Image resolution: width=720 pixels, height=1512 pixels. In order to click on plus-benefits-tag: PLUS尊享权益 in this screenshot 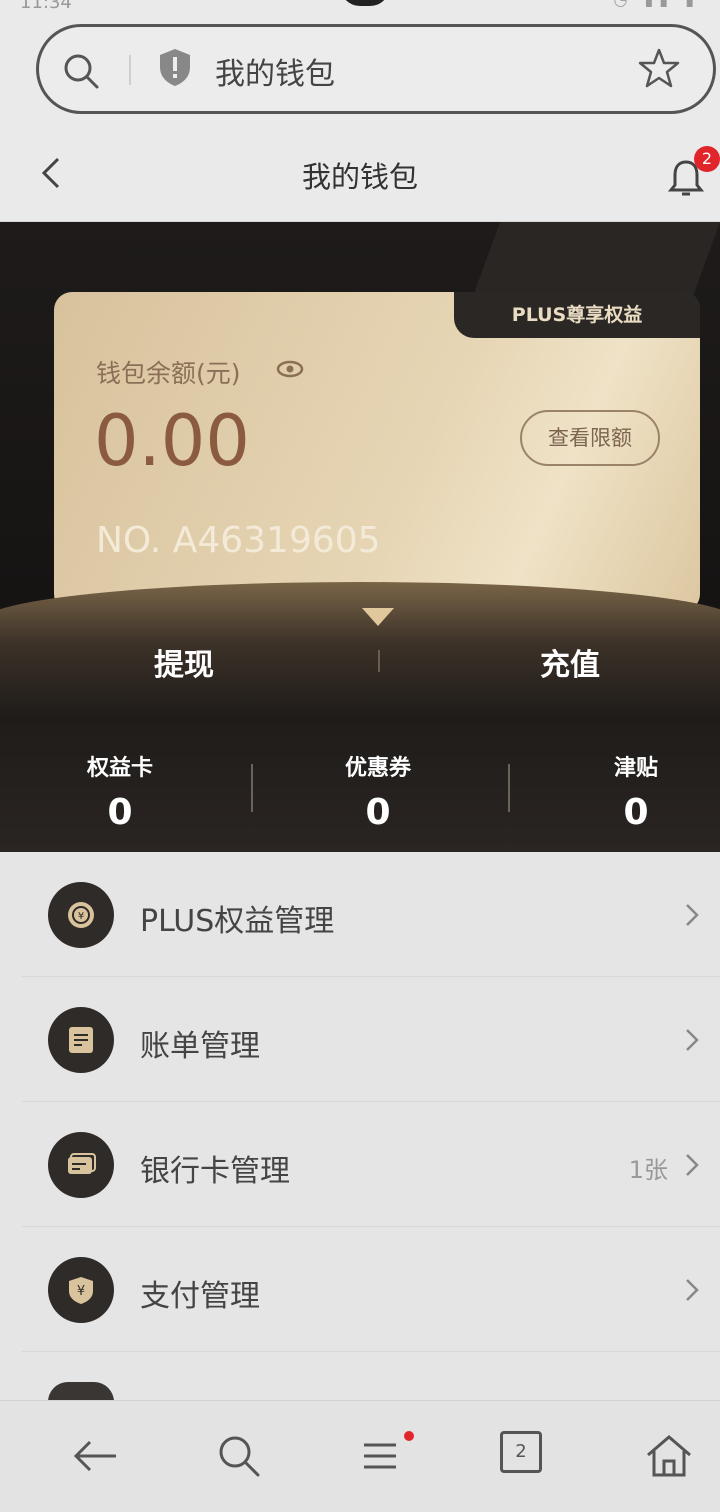, I will do `click(577, 315)`.